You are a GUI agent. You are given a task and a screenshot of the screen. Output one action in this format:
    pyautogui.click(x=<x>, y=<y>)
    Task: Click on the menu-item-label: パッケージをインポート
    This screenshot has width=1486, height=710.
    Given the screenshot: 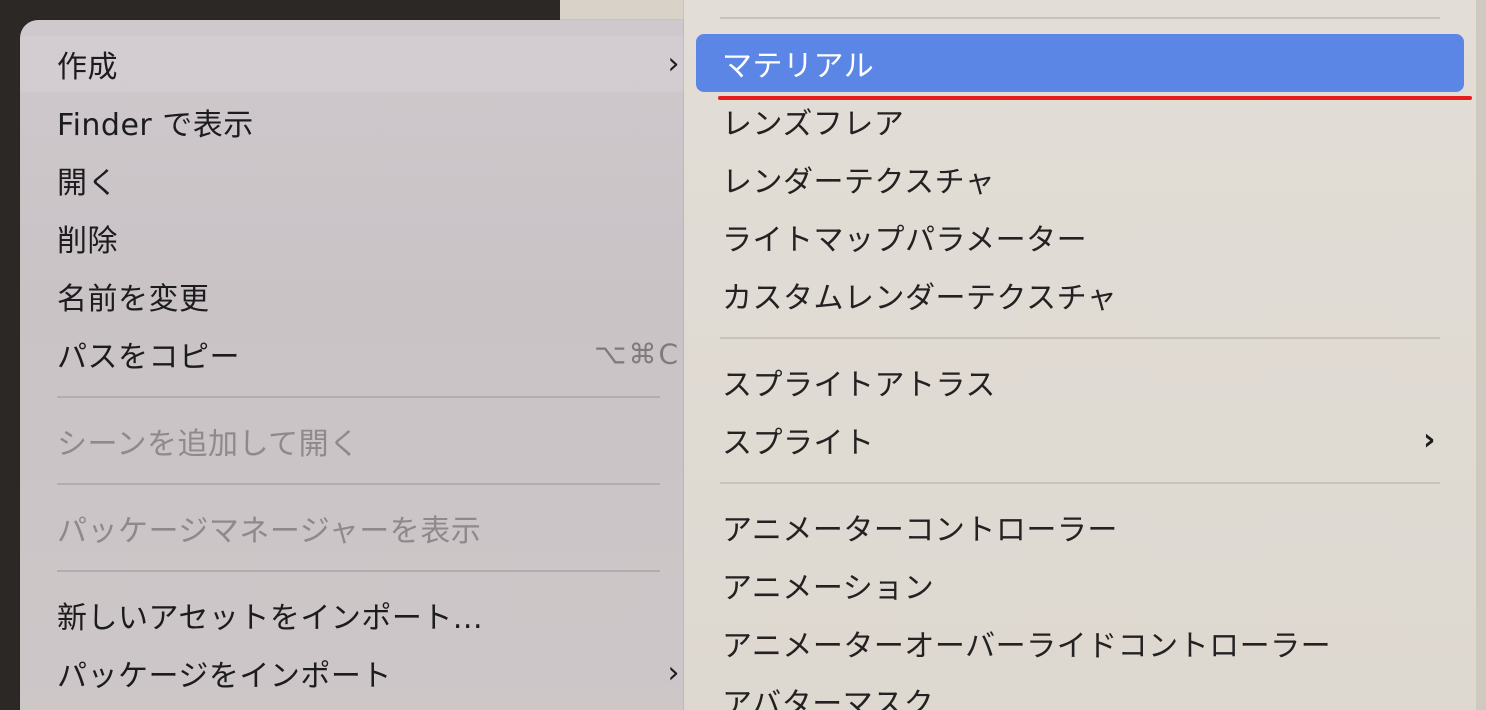 What is the action you would take?
    pyautogui.click(x=224, y=676)
    